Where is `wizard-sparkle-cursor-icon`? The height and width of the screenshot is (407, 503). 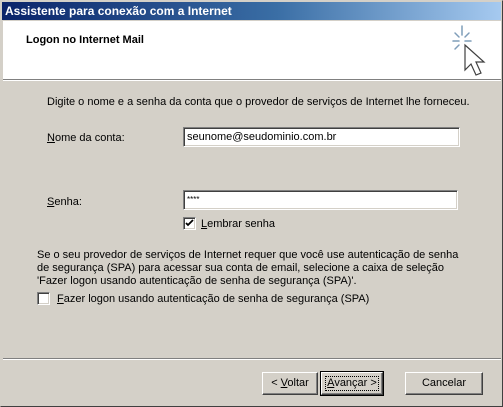
wizard-sparkle-cursor-icon is located at coordinates (469, 50).